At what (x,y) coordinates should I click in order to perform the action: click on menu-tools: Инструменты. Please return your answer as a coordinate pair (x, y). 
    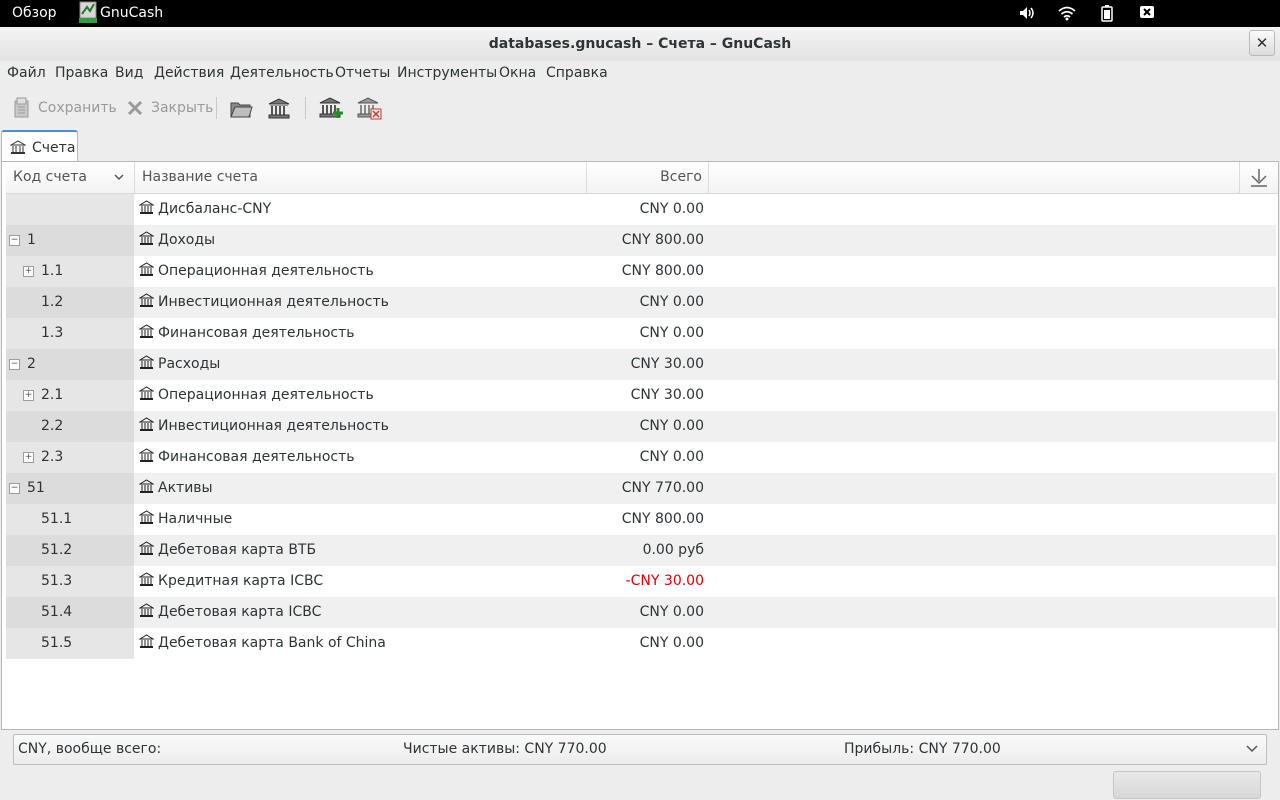
    Looking at the image, I should click on (447, 73).